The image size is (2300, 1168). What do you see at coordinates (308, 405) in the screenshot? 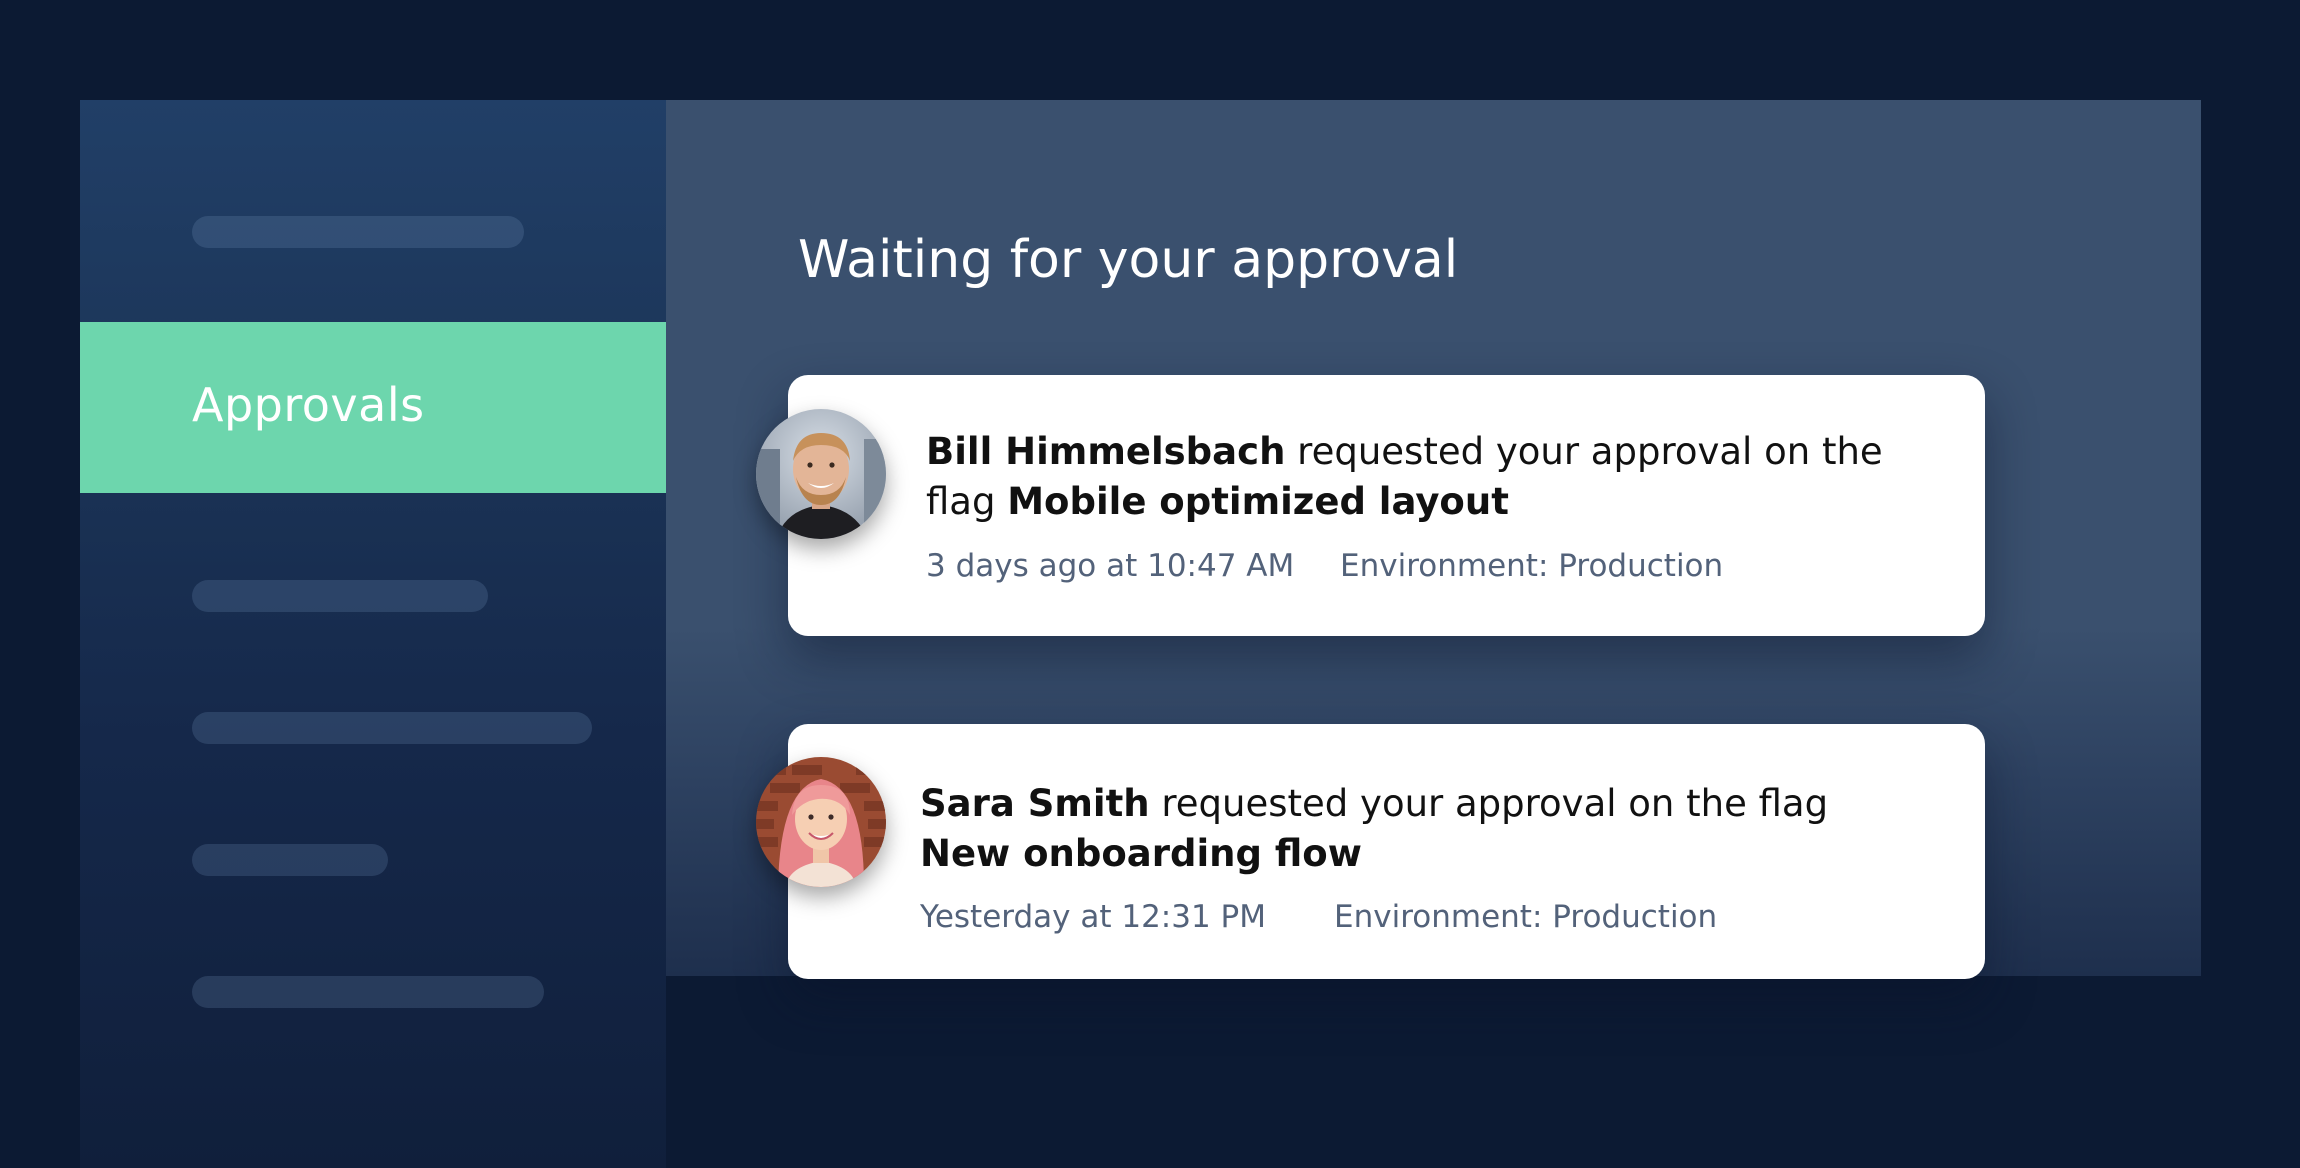
I see `sidebar-item-label: Approvals` at bounding box center [308, 405].